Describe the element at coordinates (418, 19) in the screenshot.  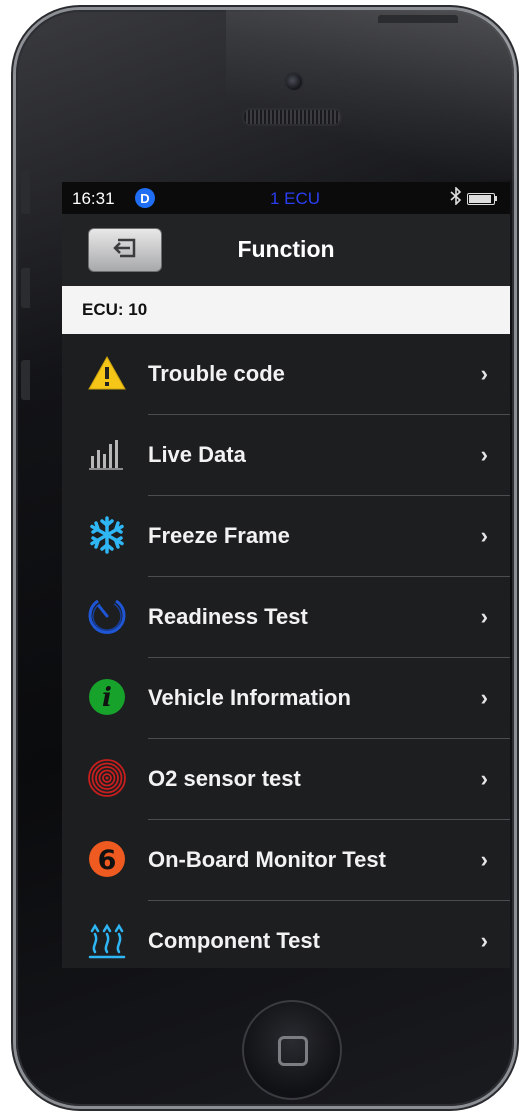
I see `power-button` at that location.